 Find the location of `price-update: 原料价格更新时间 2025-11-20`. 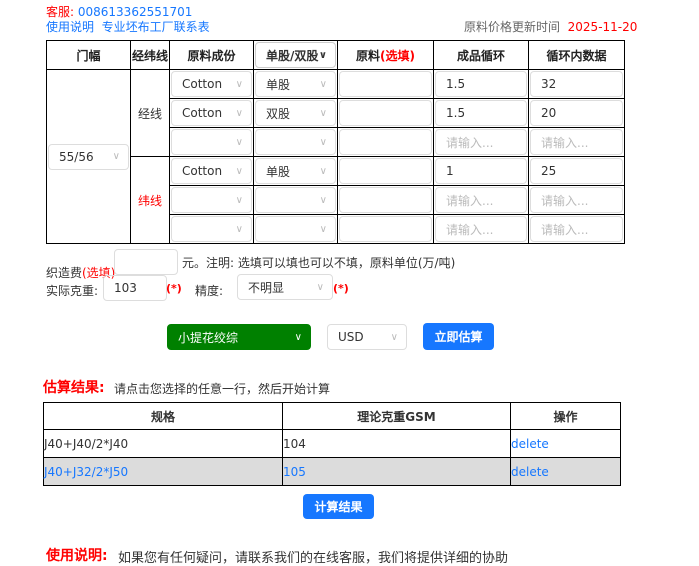

price-update: 原料价格更新时间 2025-11-20 is located at coordinates (550, 26).